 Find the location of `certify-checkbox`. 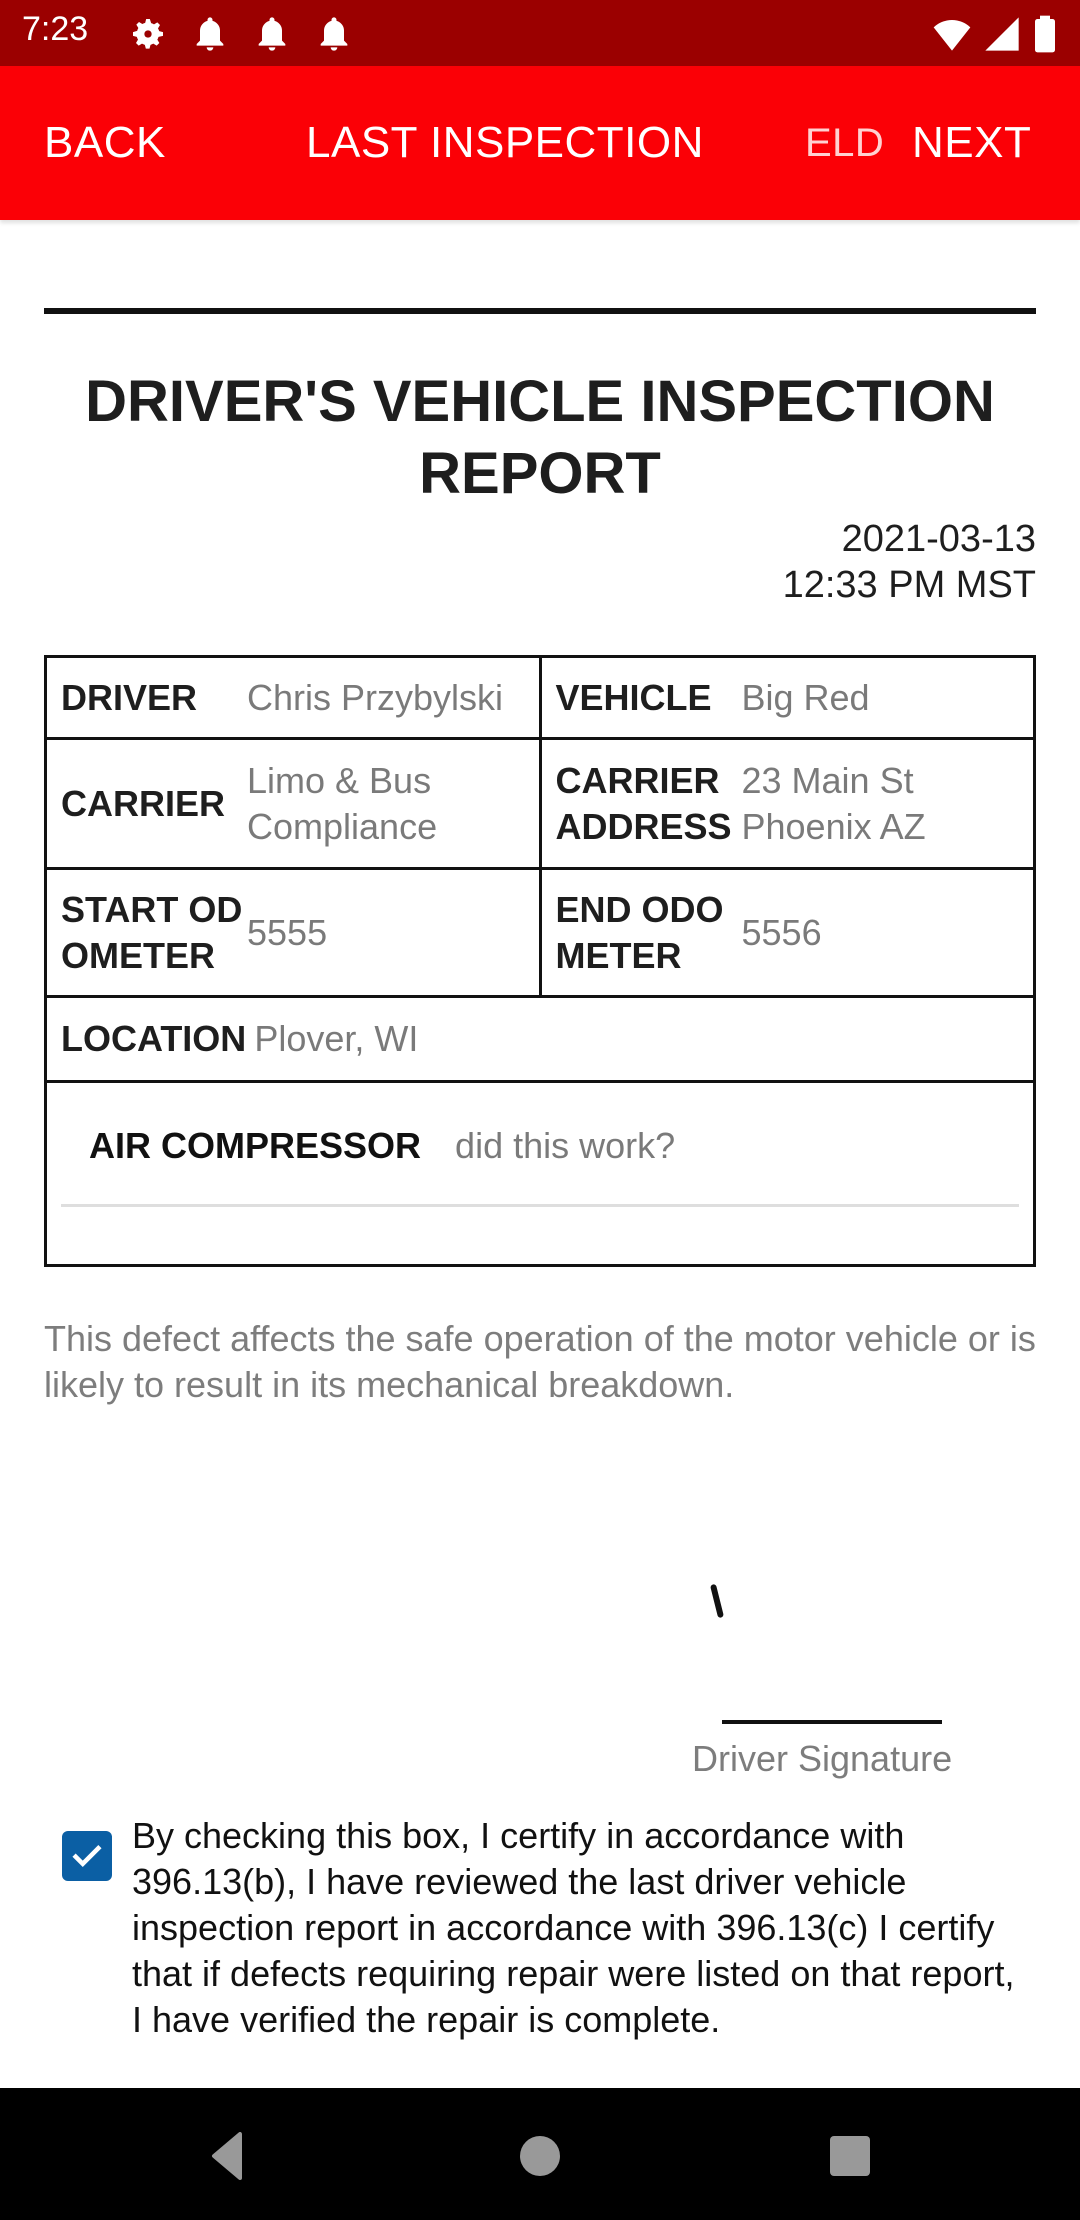

certify-checkbox is located at coordinates (87, 1856).